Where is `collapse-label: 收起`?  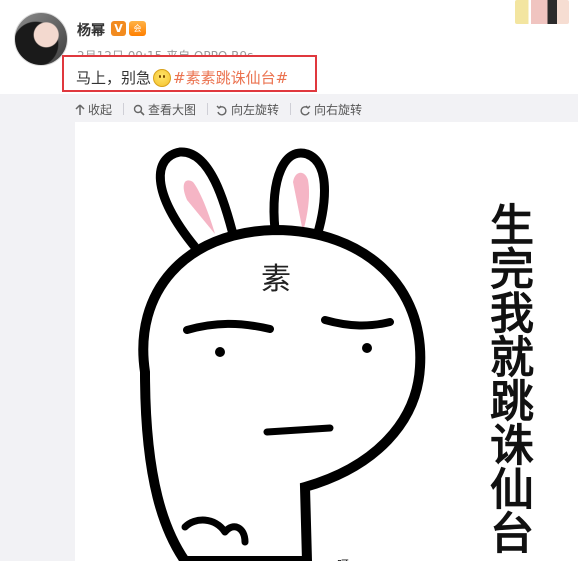 collapse-label: 收起 is located at coordinates (100, 110).